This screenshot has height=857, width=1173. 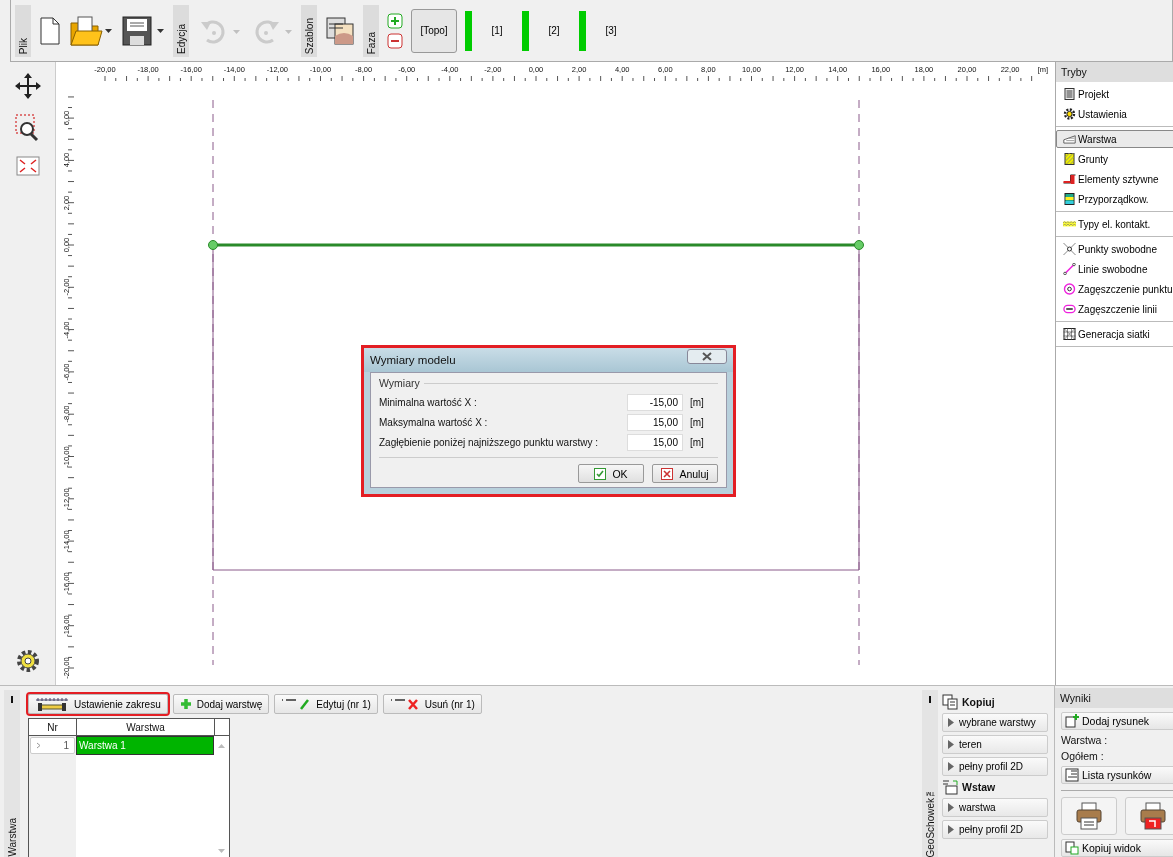 What do you see at coordinates (930, 773) in the screenshot?
I see `panel-tab: GeoSchowek™` at bounding box center [930, 773].